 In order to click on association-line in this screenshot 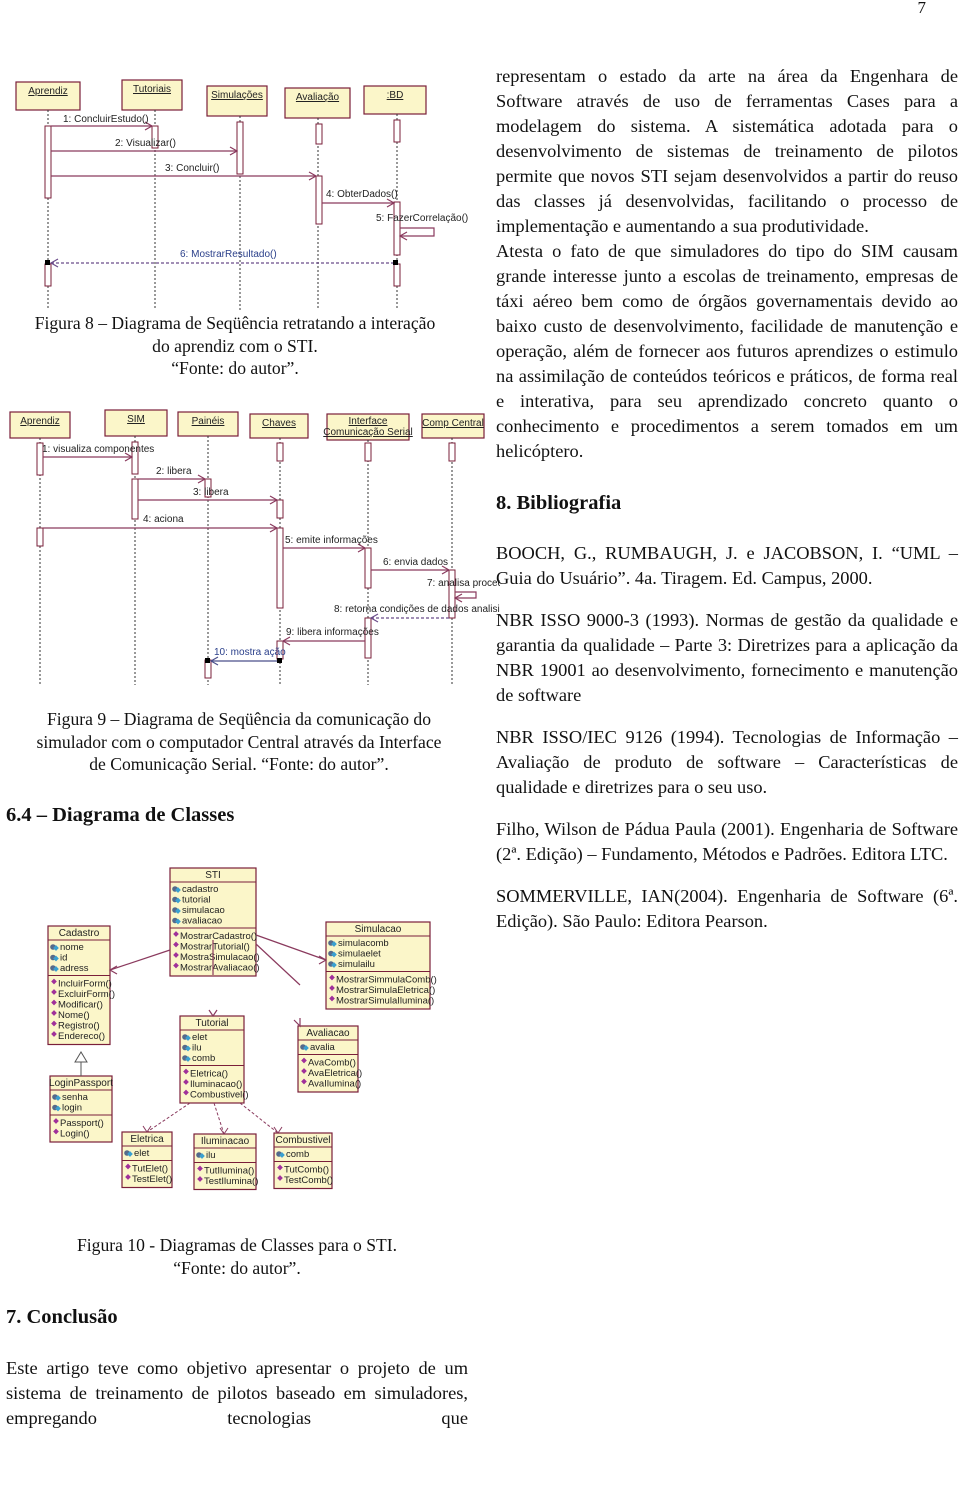, I will do `click(291, 947)`.